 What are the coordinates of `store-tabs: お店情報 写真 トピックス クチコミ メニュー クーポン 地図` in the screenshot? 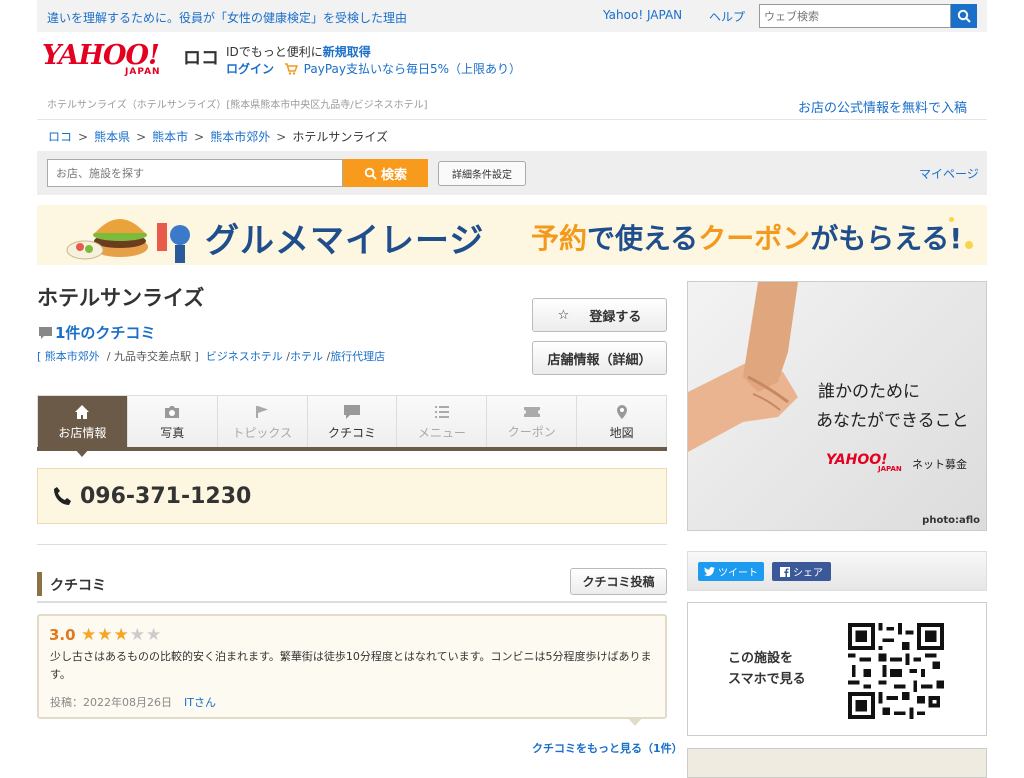 It's located at (352, 426).